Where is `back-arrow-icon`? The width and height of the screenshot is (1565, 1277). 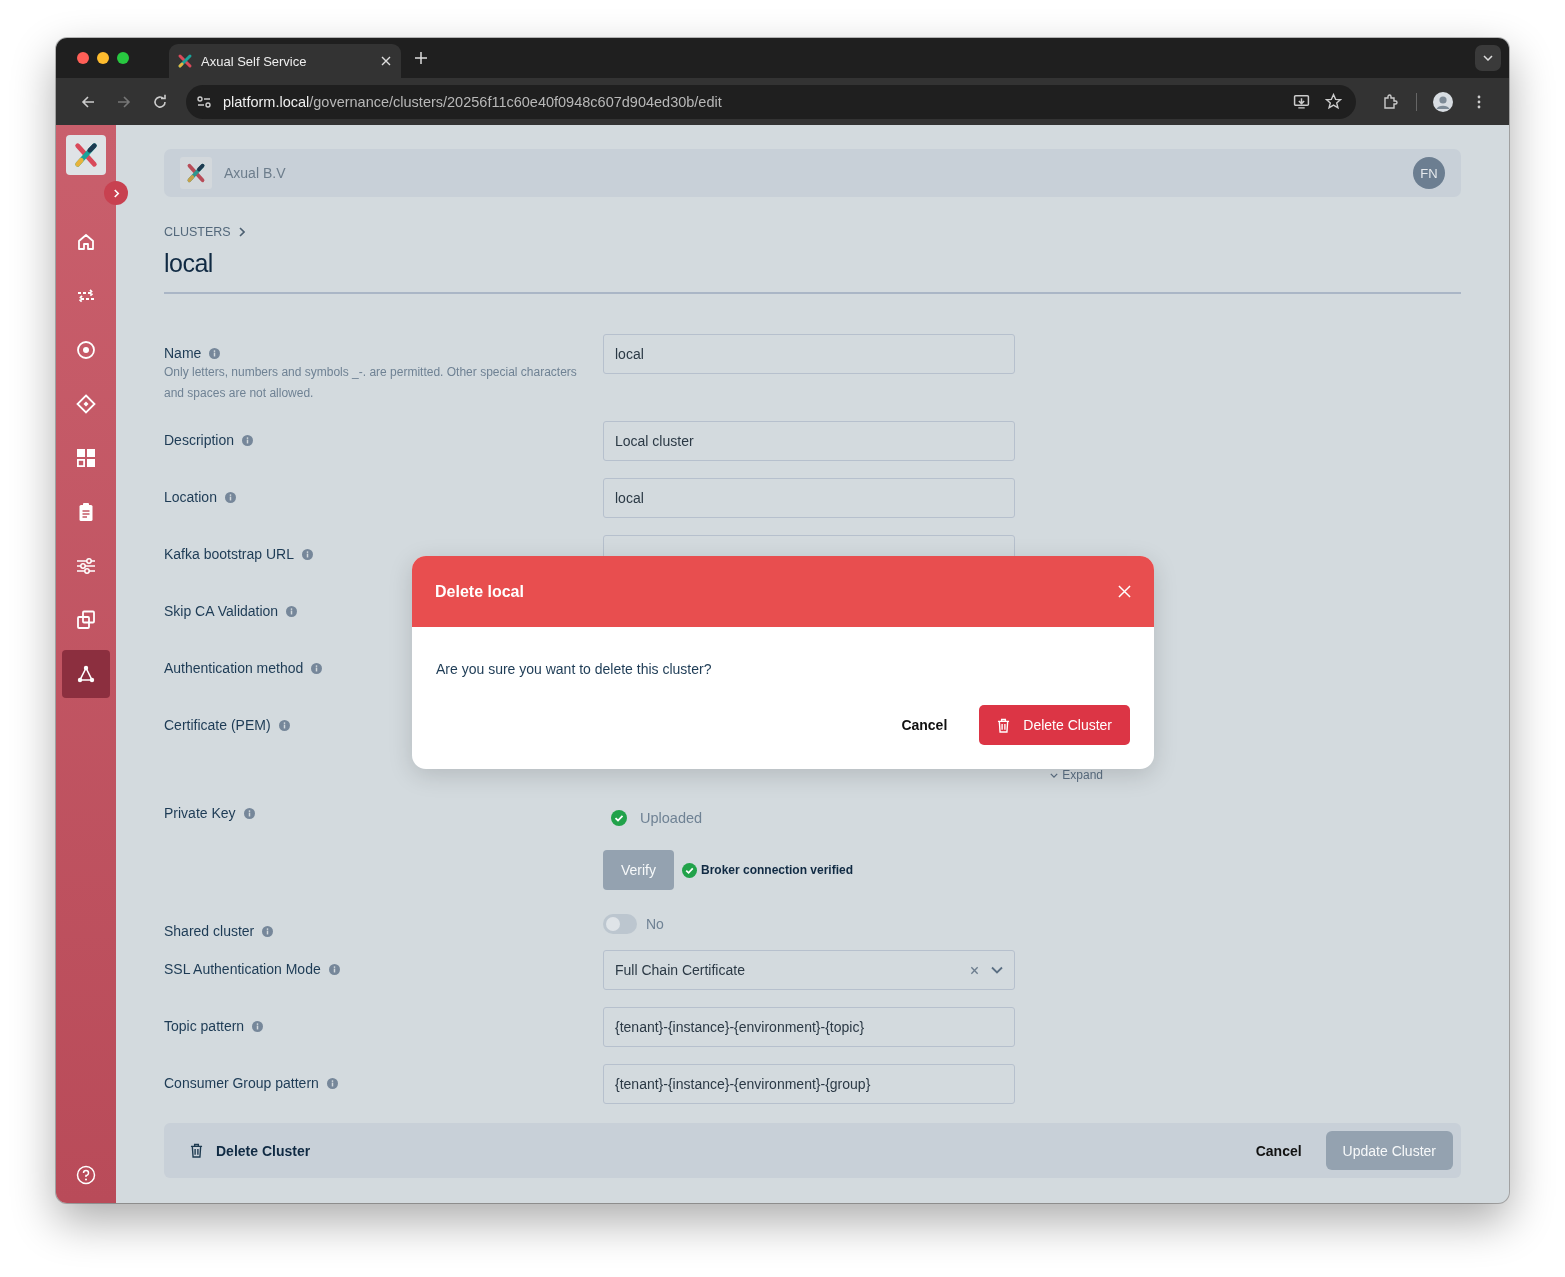 back-arrow-icon is located at coordinates (88, 101).